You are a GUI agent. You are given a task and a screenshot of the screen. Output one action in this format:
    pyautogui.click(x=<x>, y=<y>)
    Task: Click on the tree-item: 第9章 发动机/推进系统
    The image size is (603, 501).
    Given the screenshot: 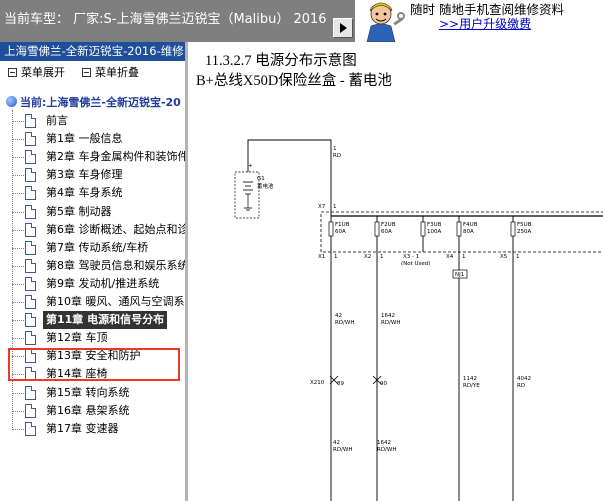 What is the action you would take?
    pyautogui.click(x=98, y=284)
    